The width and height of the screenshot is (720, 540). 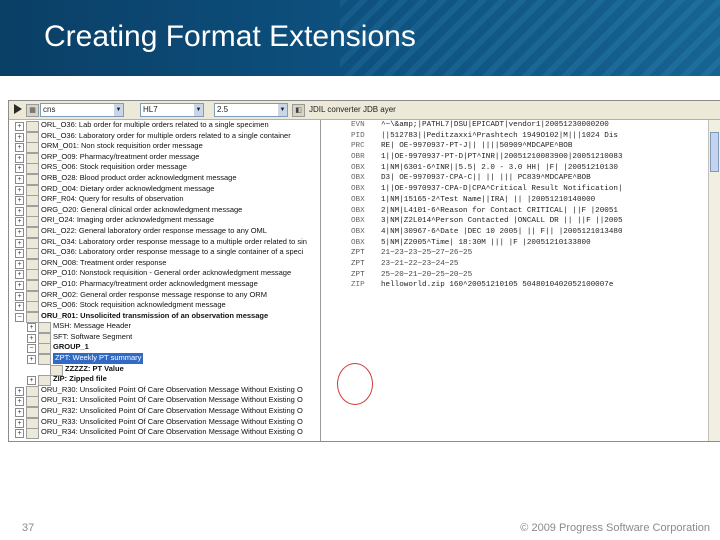 I want to click on segment-content: 23~21~22~23~24~25, so click(x=420, y=263).